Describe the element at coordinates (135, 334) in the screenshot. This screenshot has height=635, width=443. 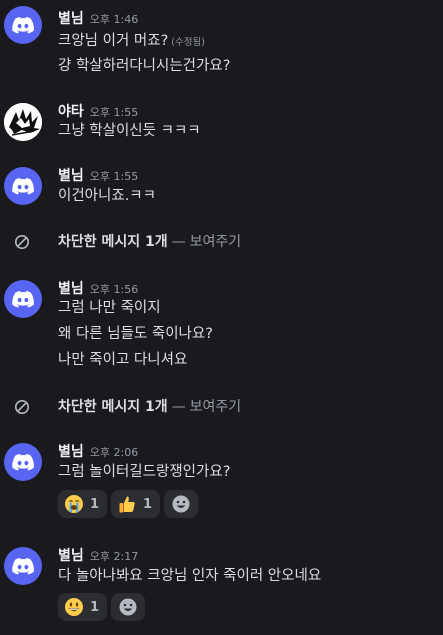
I see `message-line: 왜 다른 님들도 죽이나요?` at that location.